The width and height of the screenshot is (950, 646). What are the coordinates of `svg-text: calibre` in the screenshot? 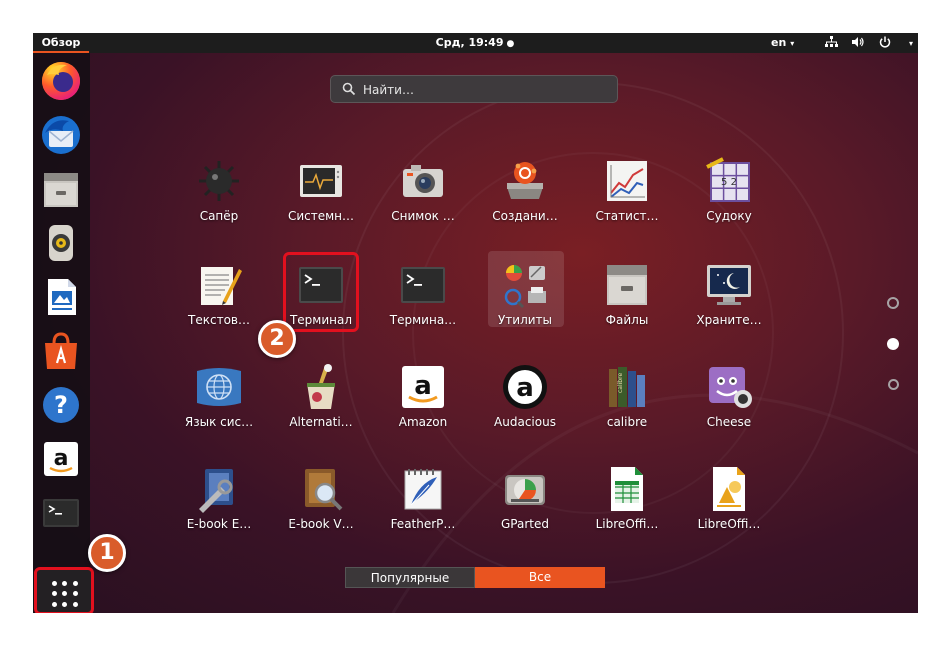 It's located at (620, 383).